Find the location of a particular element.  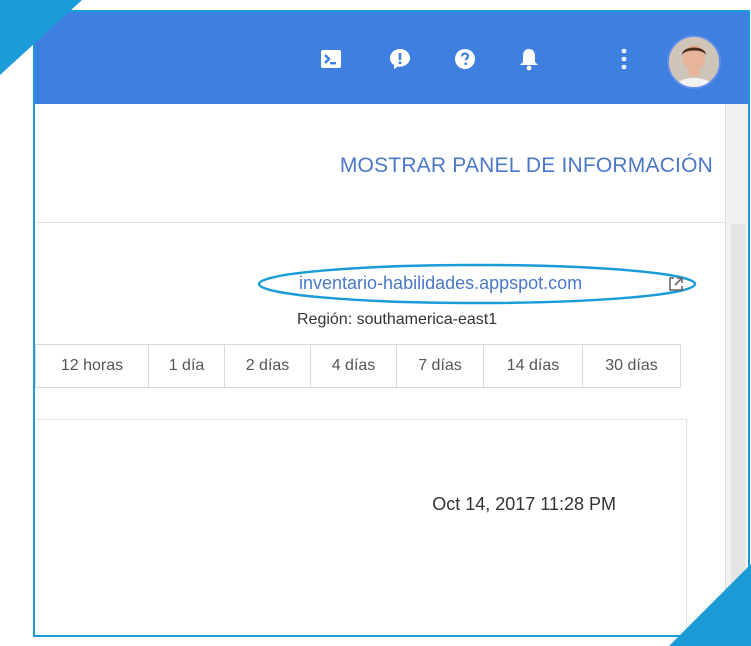

more-vert-icon is located at coordinates (624, 59).